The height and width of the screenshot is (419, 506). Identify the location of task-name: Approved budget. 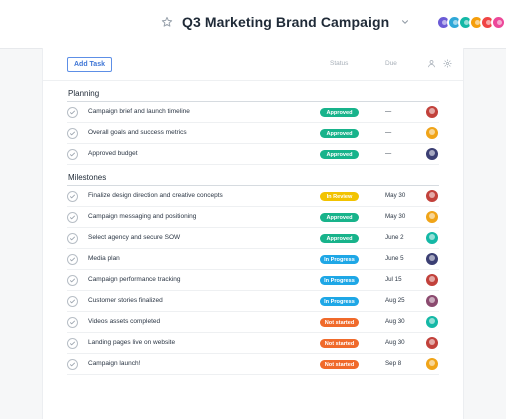
(113, 153).